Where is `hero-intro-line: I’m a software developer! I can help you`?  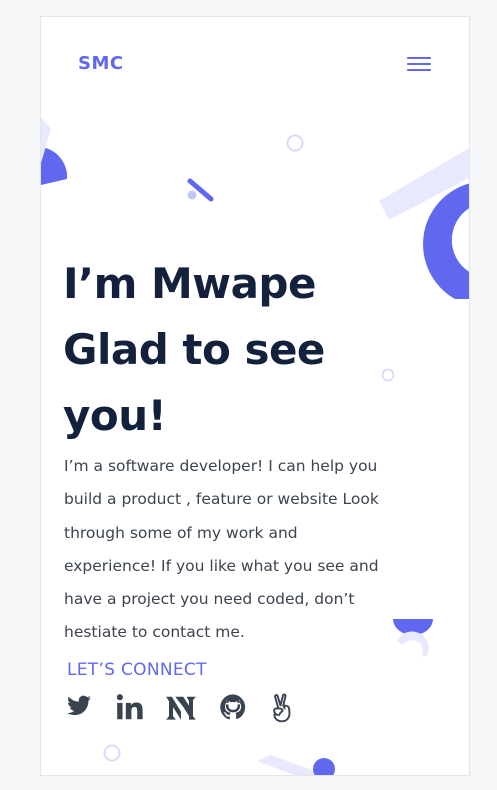 hero-intro-line: I’m a software developer! I can help you is located at coordinates (221, 466).